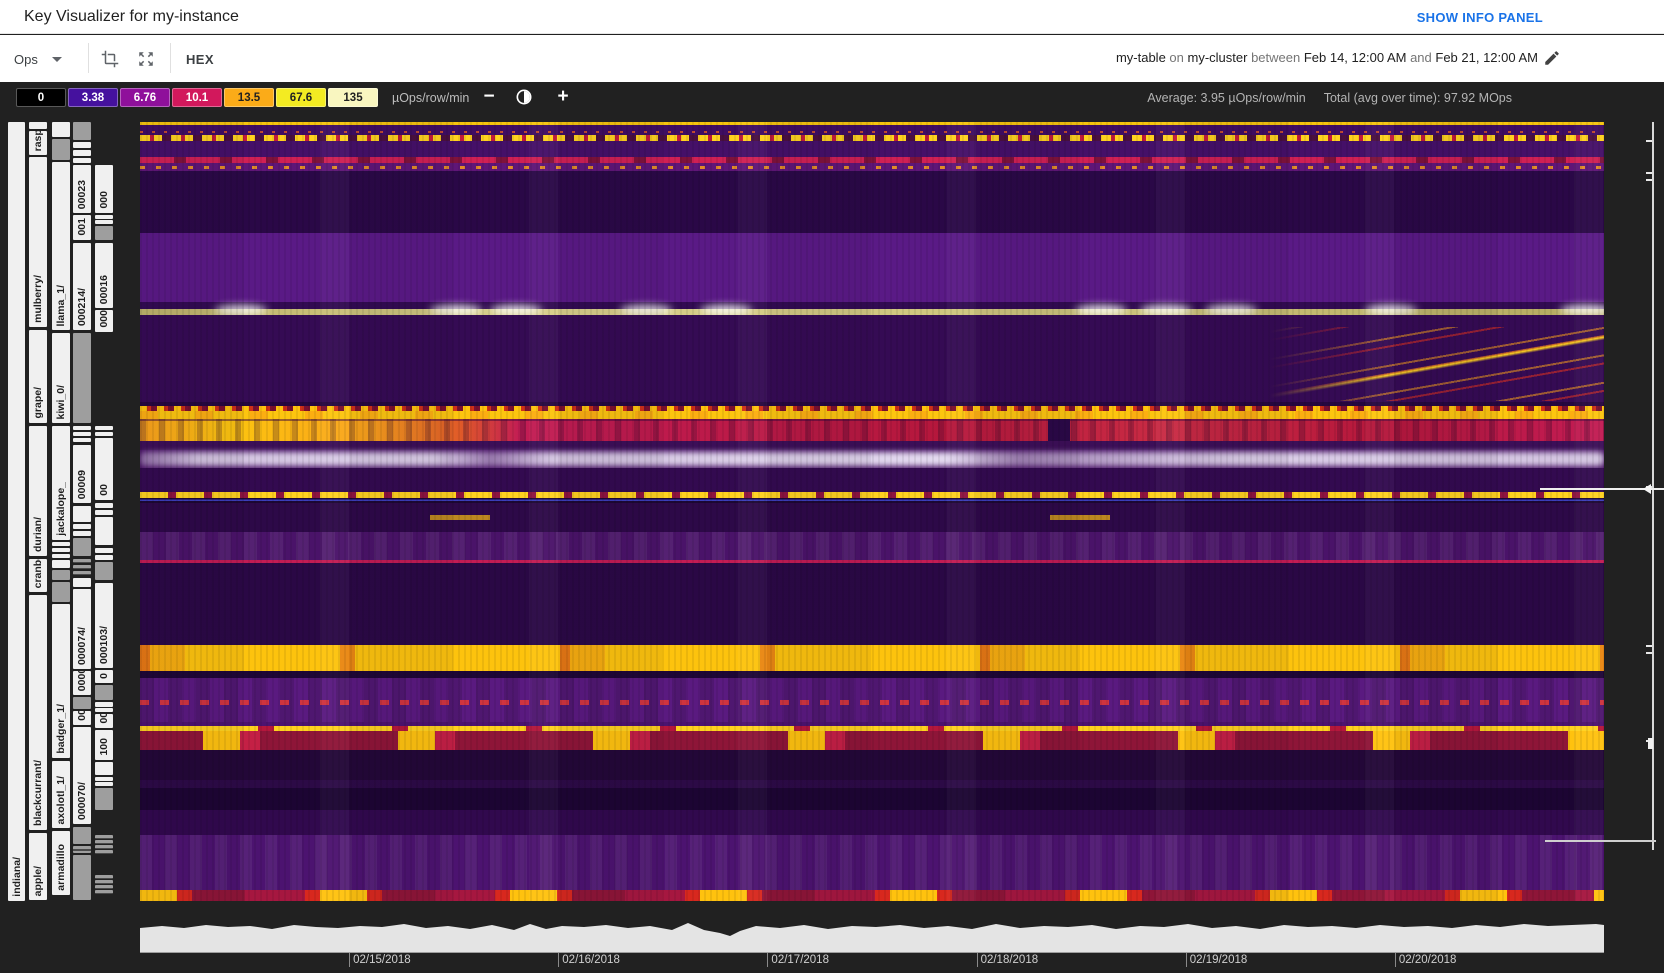  I want to click on keyspace-segment: armadillo, so click(61, 863).